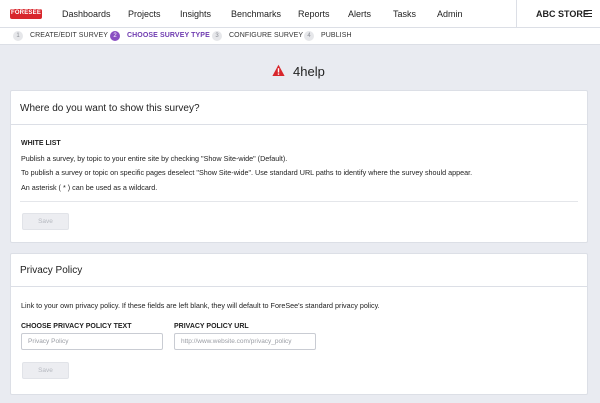 This screenshot has height=403, width=600. I want to click on nav-item-reports: Reports, so click(314, 14).